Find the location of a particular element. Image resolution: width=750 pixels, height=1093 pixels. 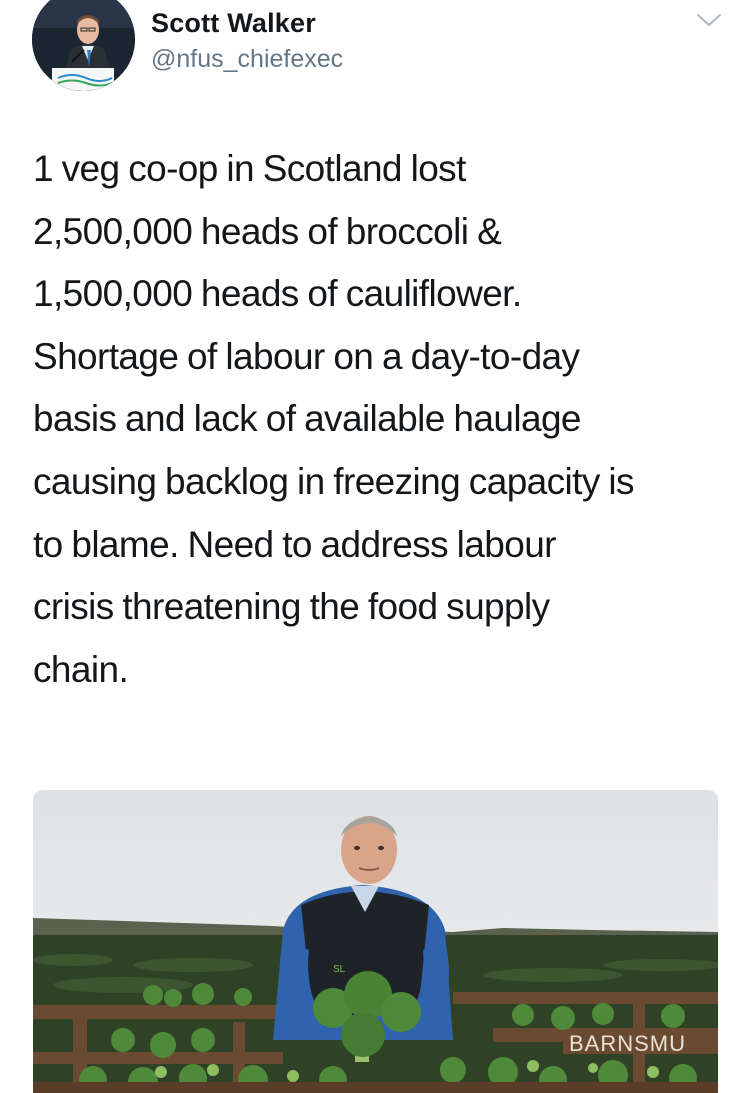

tweet-text-line: crisis threatening the food supply is located at coordinates (291, 607).